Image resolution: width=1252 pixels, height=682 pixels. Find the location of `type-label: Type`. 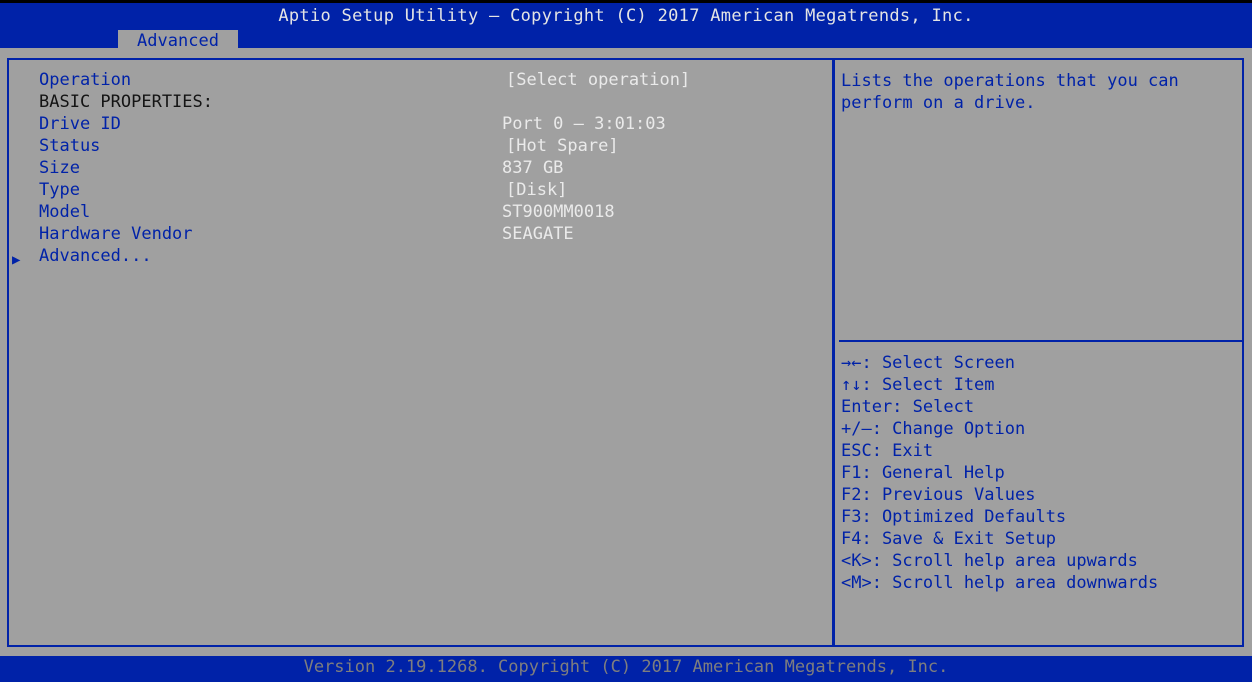

type-label: Type is located at coordinates (59, 190).